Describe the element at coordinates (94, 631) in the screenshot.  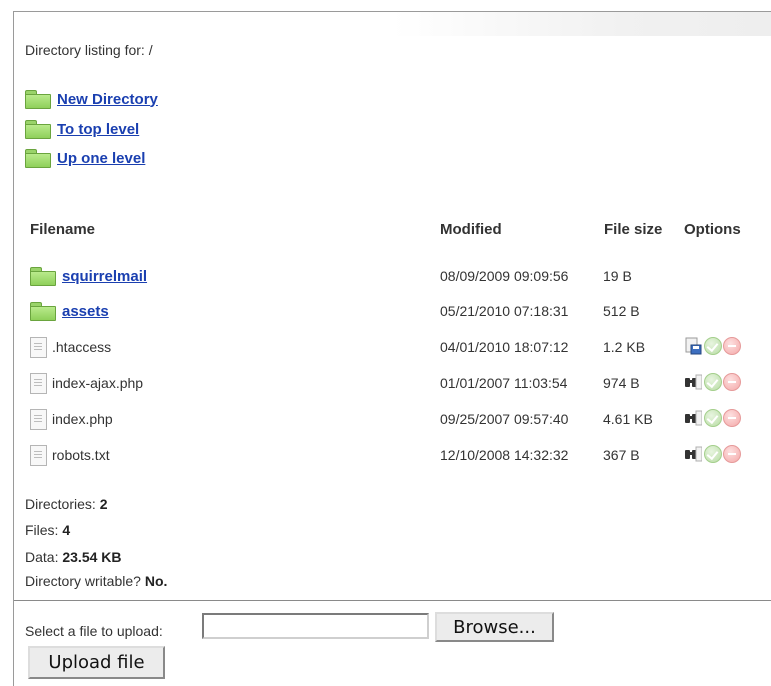
I see `upload-label: Select a file to upload:` at that location.